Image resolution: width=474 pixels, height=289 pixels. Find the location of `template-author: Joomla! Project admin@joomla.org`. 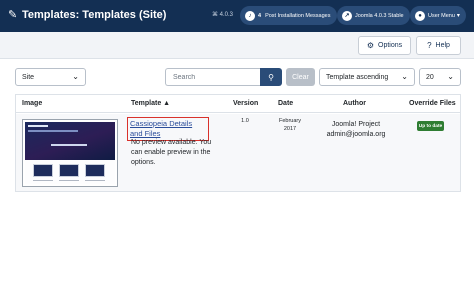

template-author: Joomla! Project admin@joomla.org is located at coordinates (356, 130).